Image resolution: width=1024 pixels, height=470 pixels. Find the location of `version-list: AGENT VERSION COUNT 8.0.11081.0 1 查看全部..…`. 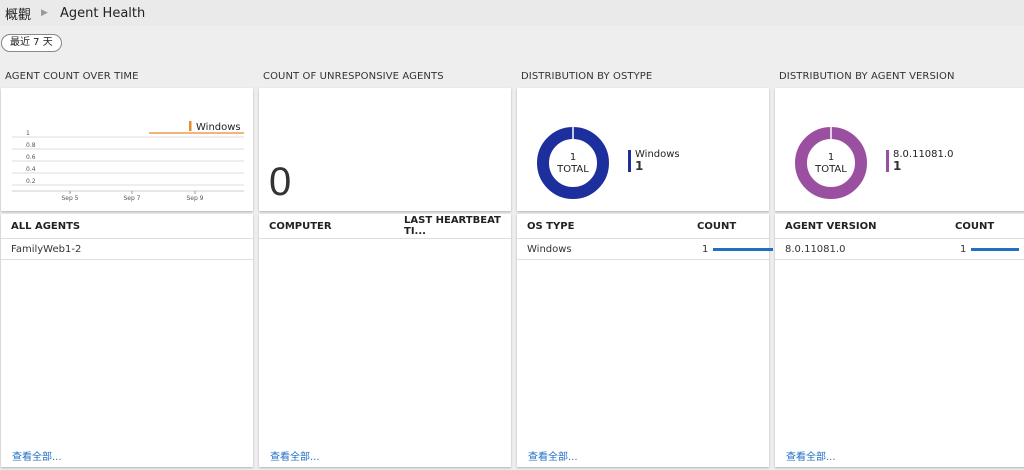

version-list: AGENT VERSION COUNT 8.0.11081.0 1 查看全部..… is located at coordinates (899, 340).